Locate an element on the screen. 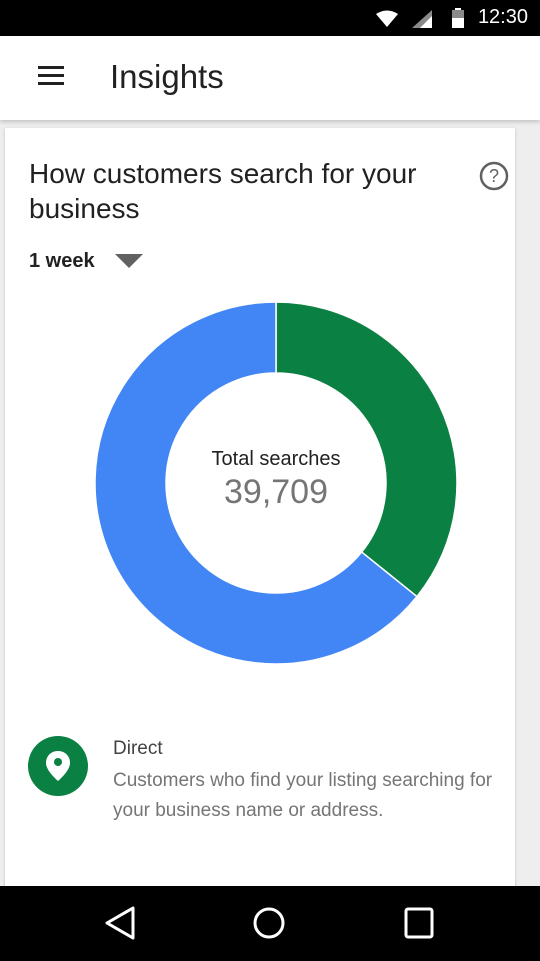 The height and width of the screenshot is (961, 540). page-title: Insights is located at coordinates (167, 76).